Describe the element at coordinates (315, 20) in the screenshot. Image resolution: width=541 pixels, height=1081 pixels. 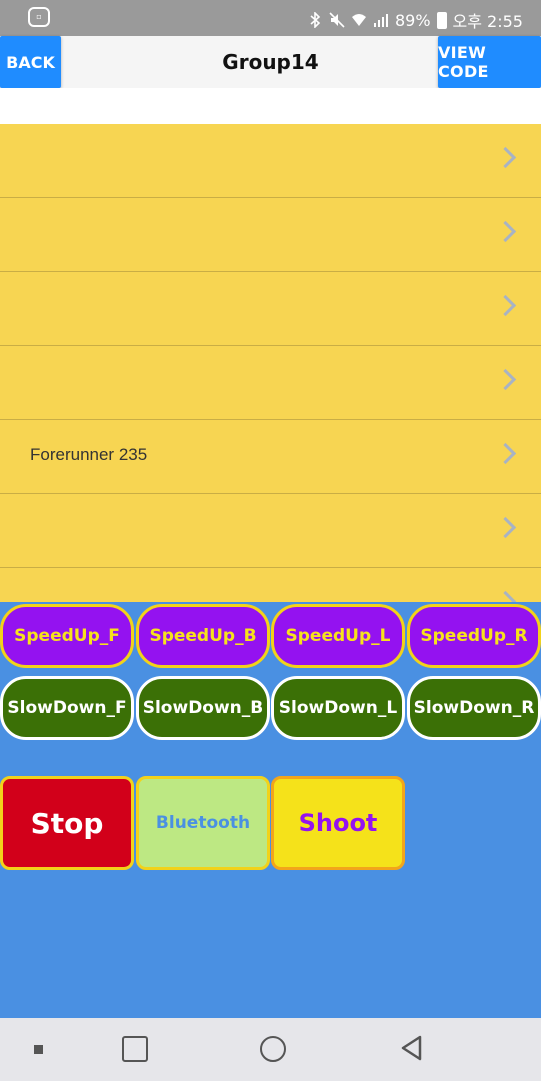
I see `bluetooth-icon` at that location.